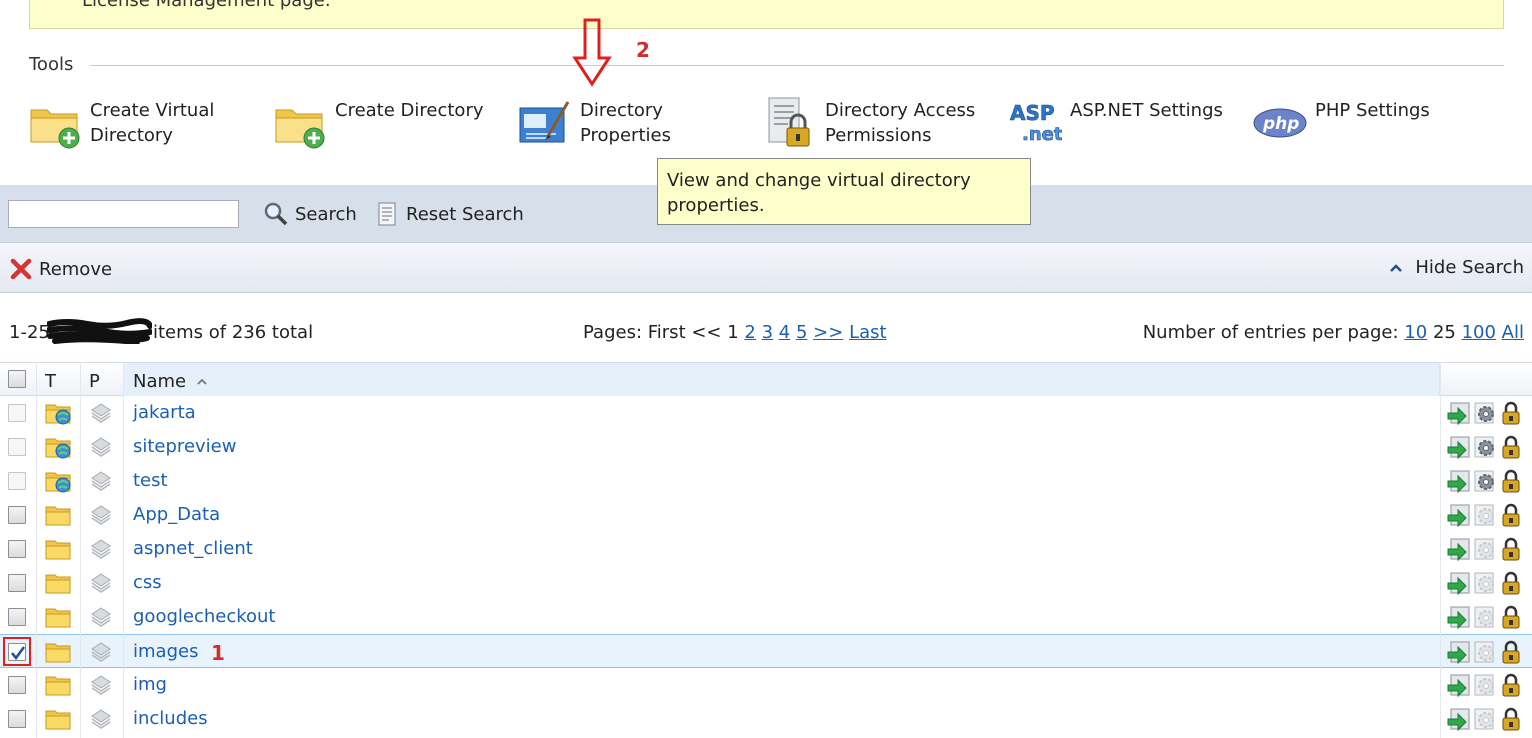  Describe the element at coordinates (767, 332) in the screenshot. I see `page-link-3: 3` at that location.